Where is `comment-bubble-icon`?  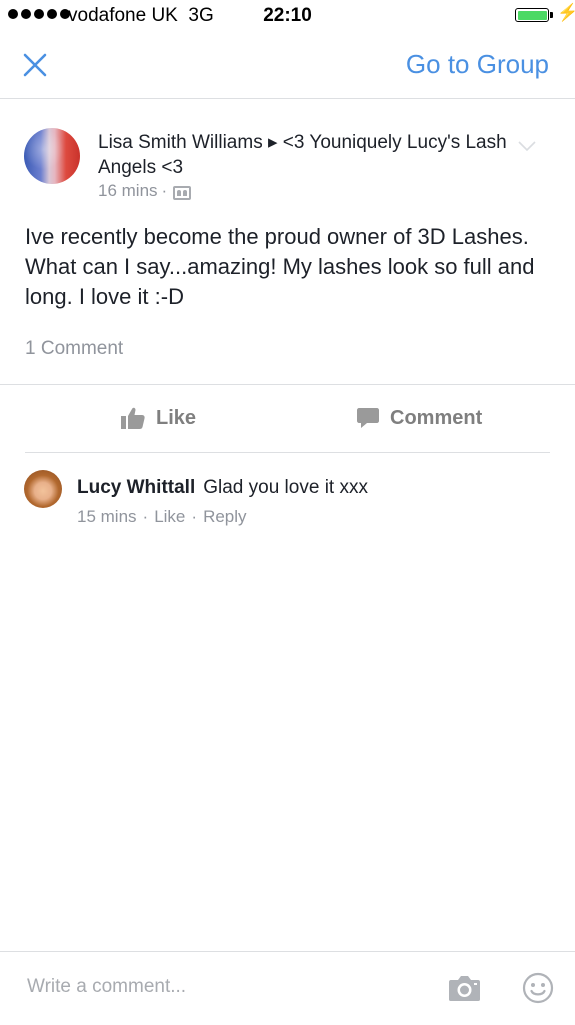
comment-bubble-icon is located at coordinates (368, 418).